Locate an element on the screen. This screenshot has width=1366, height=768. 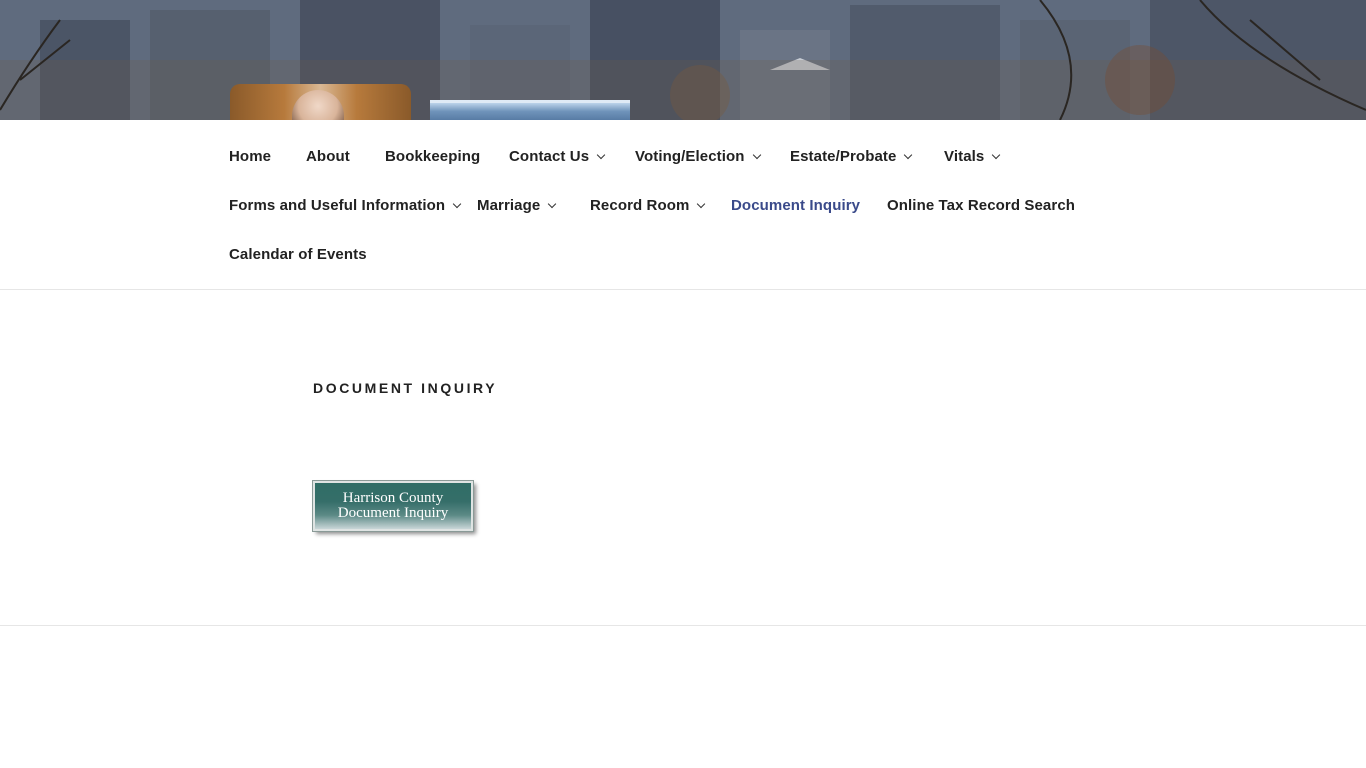
button-line-2: Document Inquiry is located at coordinates (393, 513).